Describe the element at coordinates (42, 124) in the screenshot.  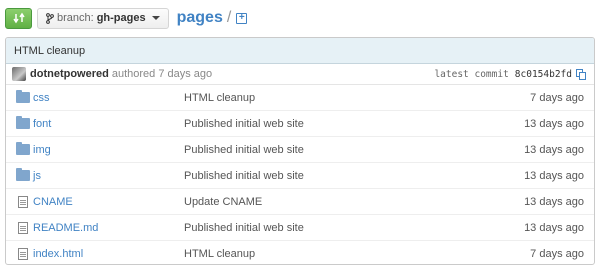
I see `file-name-link: font` at that location.